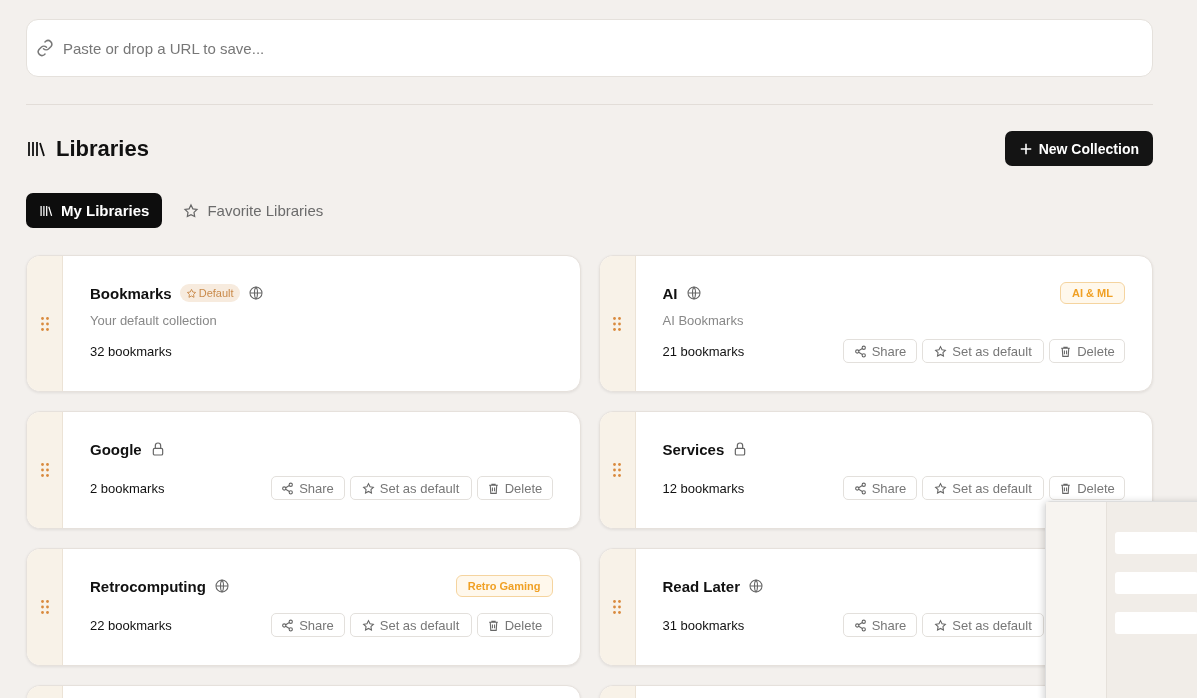  Describe the element at coordinates (1025, 148) in the screenshot. I see `plus-icon` at that location.